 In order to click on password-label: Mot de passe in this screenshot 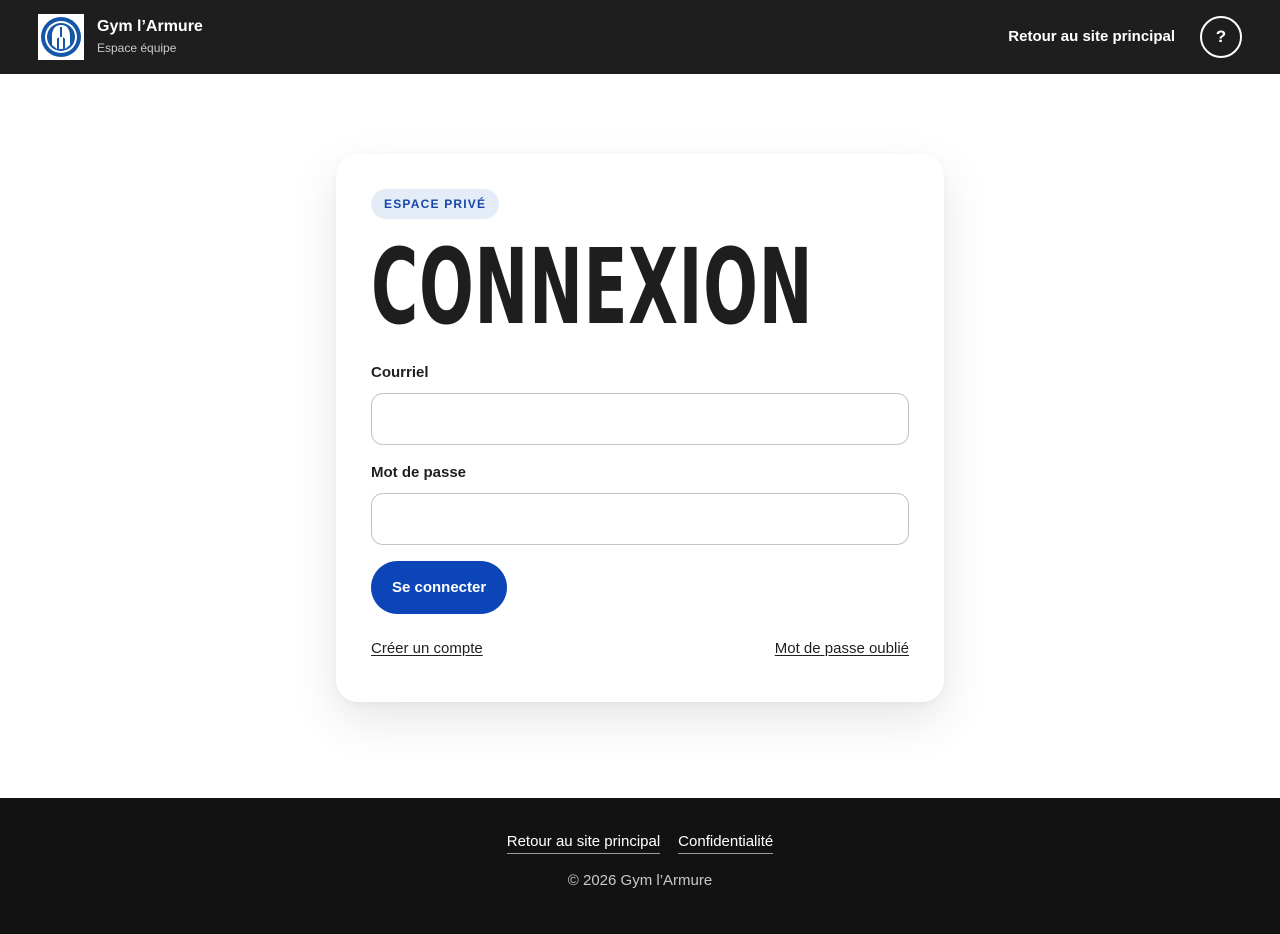, I will do `click(419, 472)`.